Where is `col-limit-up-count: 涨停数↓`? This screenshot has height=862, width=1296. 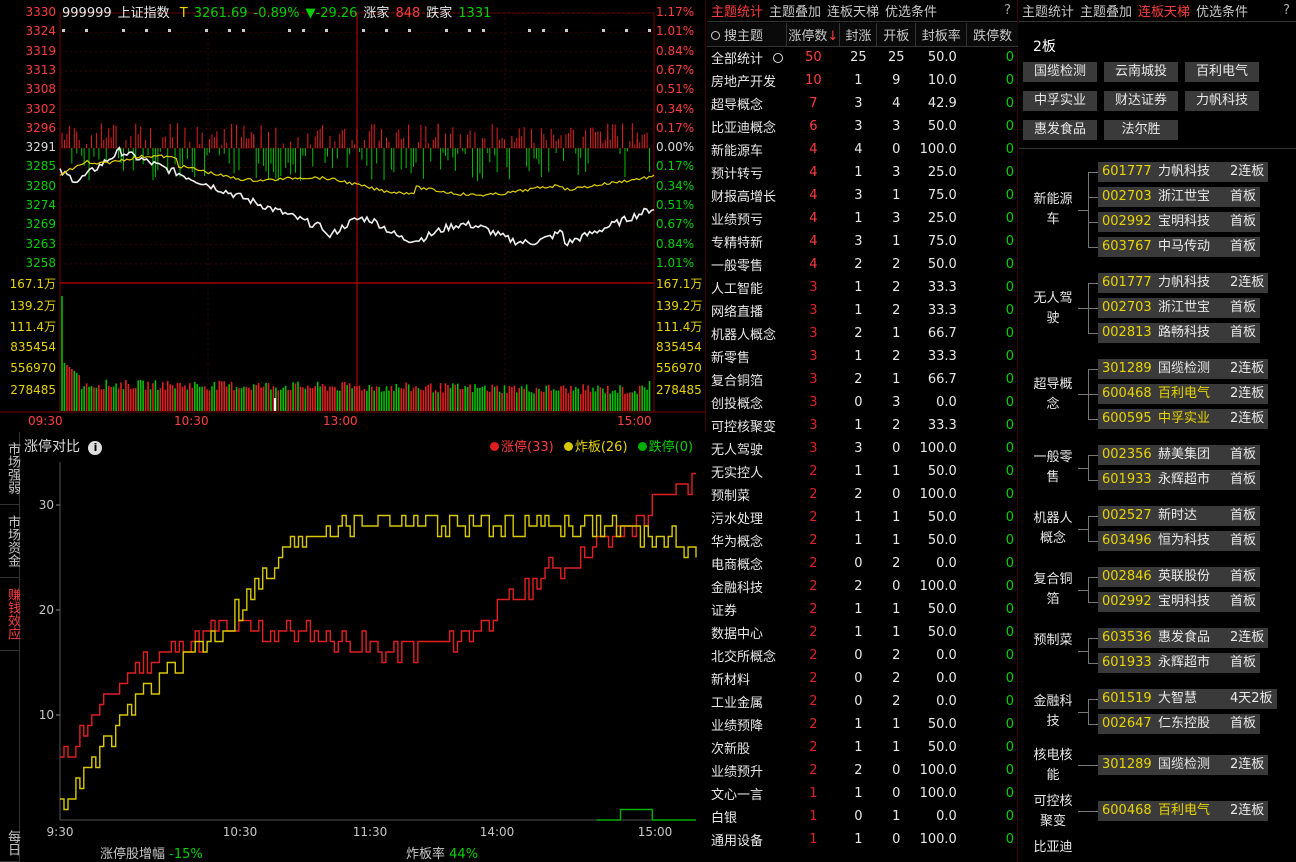 col-limit-up-count: 涨停数↓ is located at coordinates (813, 35).